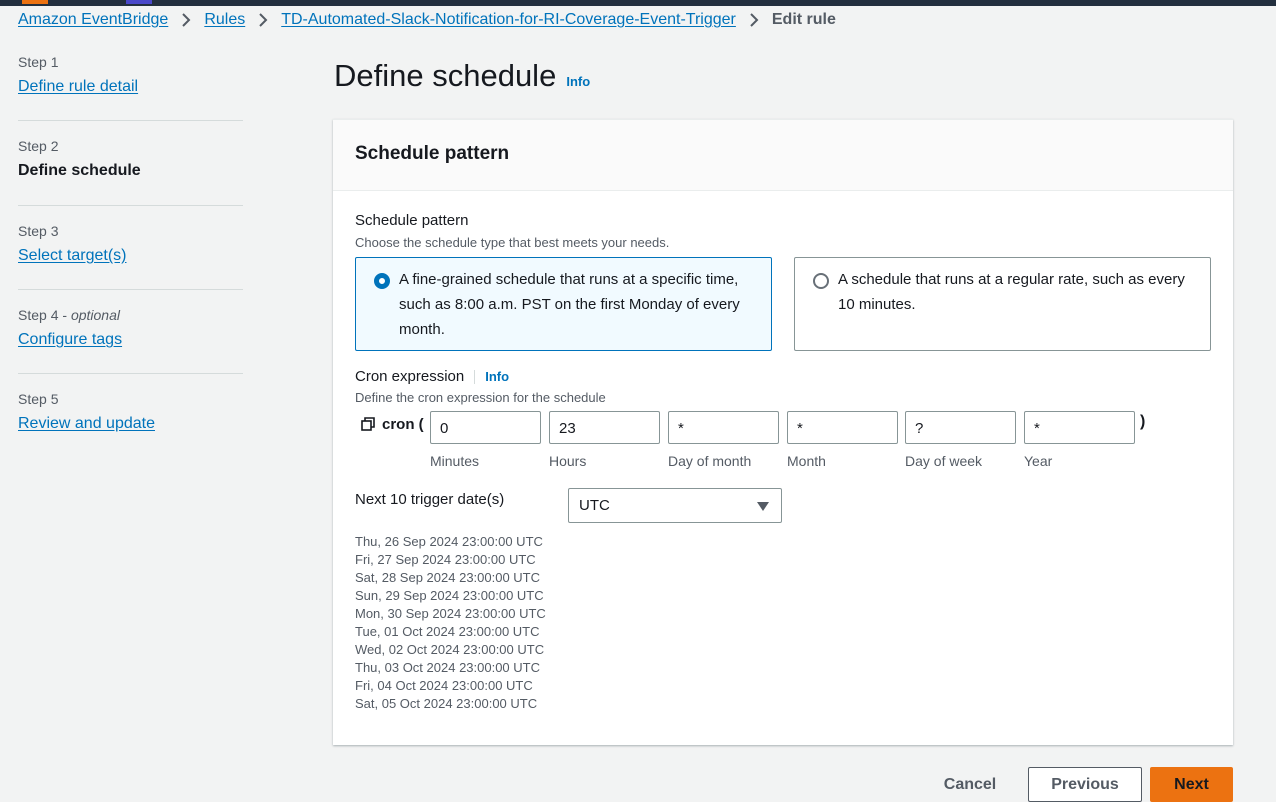  What do you see at coordinates (38, 231) in the screenshot?
I see `step-number: Step 3` at bounding box center [38, 231].